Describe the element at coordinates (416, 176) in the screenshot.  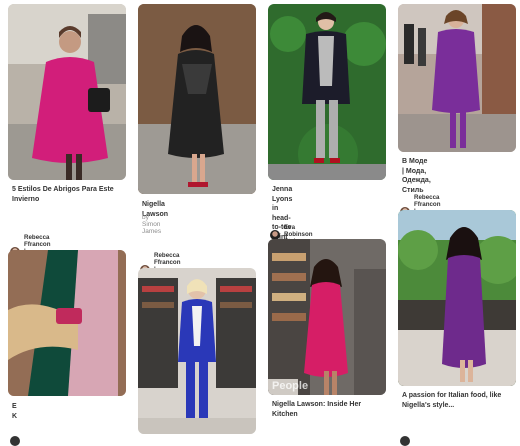
I see `pin-caption: В Моде | Мода, Одежда, Стиль` at that location.